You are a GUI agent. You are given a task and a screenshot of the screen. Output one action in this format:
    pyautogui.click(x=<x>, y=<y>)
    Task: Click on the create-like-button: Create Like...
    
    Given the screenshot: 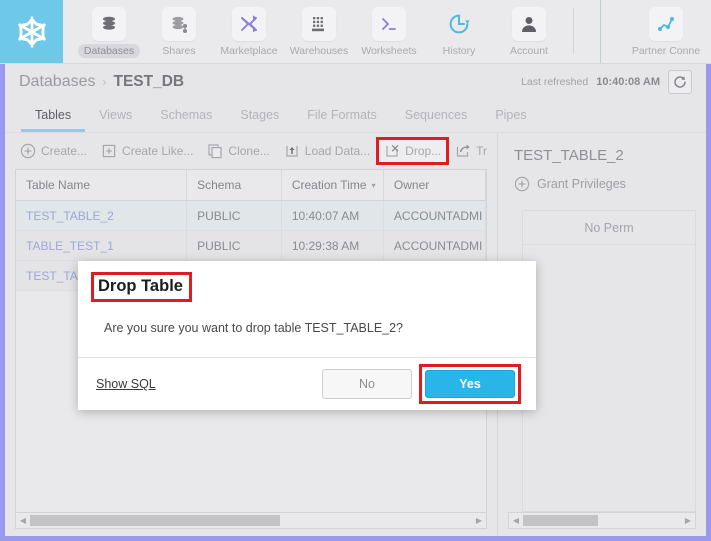 What is the action you would take?
    pyautogui.click(x=147, y=151)
    